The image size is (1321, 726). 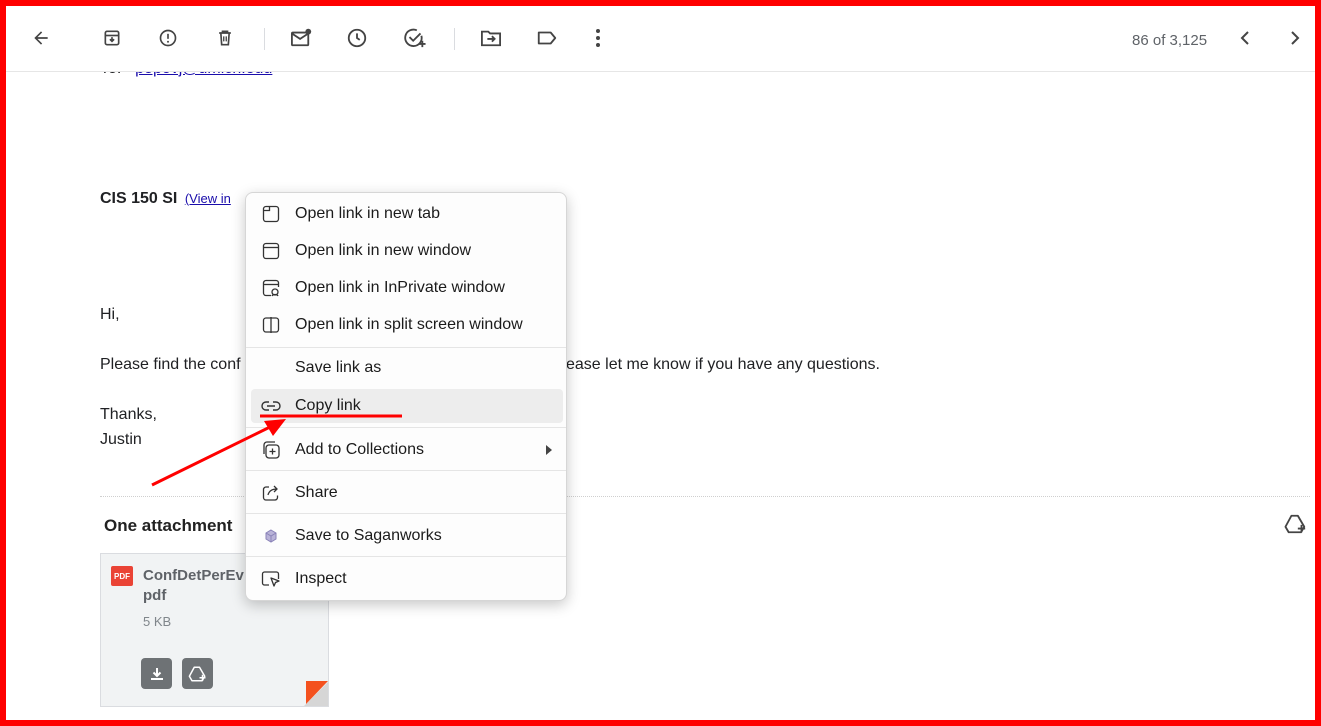 I want to click on submenu-arrow-icon, so click(x=549, y=452).